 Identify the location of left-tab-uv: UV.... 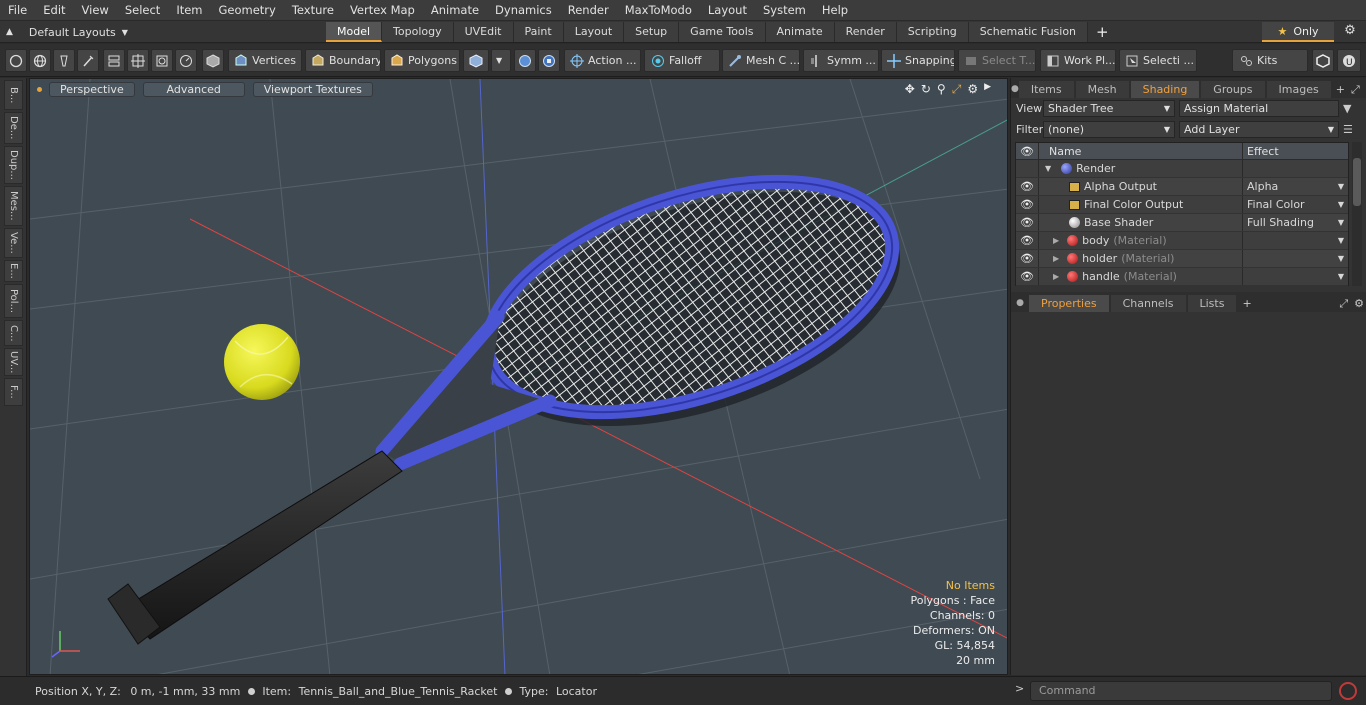
(13, 362).